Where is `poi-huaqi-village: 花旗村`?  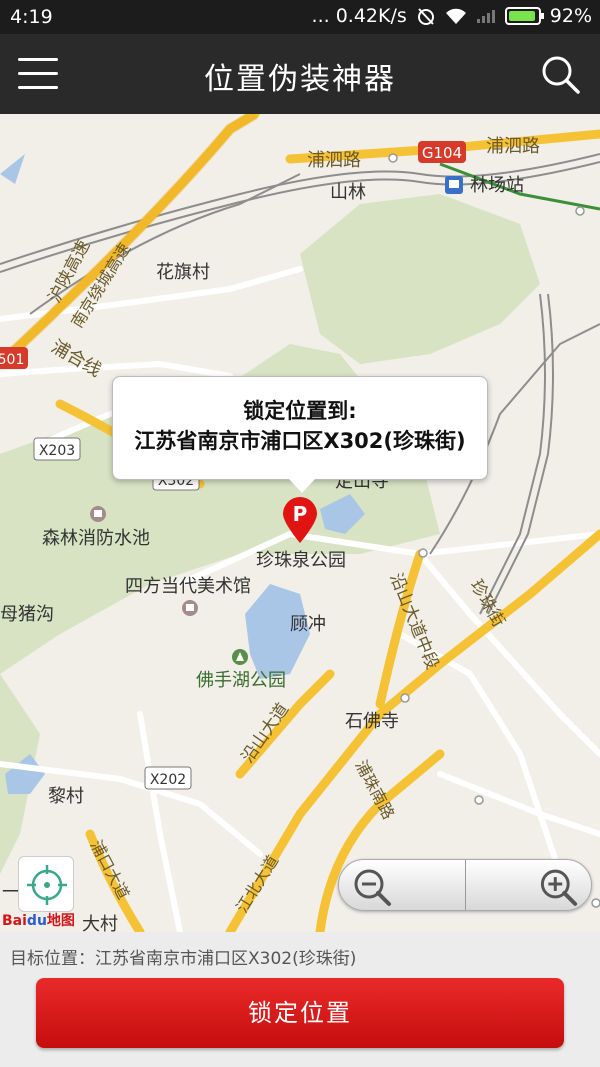
poi-huaqi-village: 花旗村 is located at coordinates (183, 272).